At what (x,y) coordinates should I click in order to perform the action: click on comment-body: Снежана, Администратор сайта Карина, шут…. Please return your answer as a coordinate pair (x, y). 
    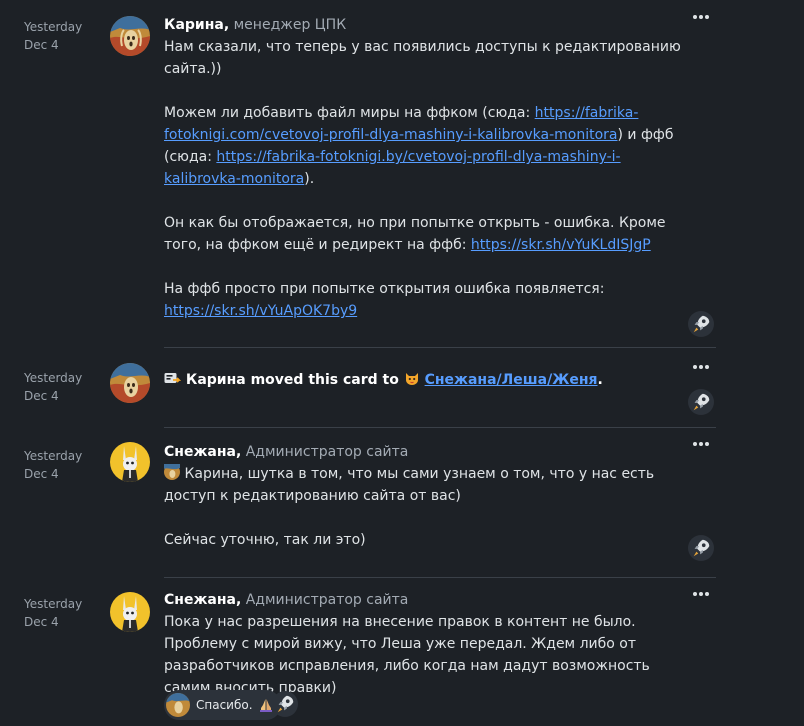
    Looking at the image, I should click on (424, 496).